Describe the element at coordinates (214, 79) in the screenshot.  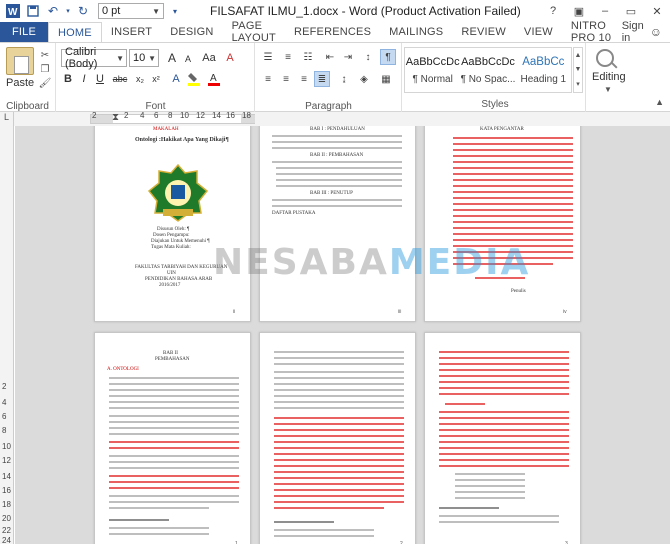
I see `font-color-icon: A` at that location.